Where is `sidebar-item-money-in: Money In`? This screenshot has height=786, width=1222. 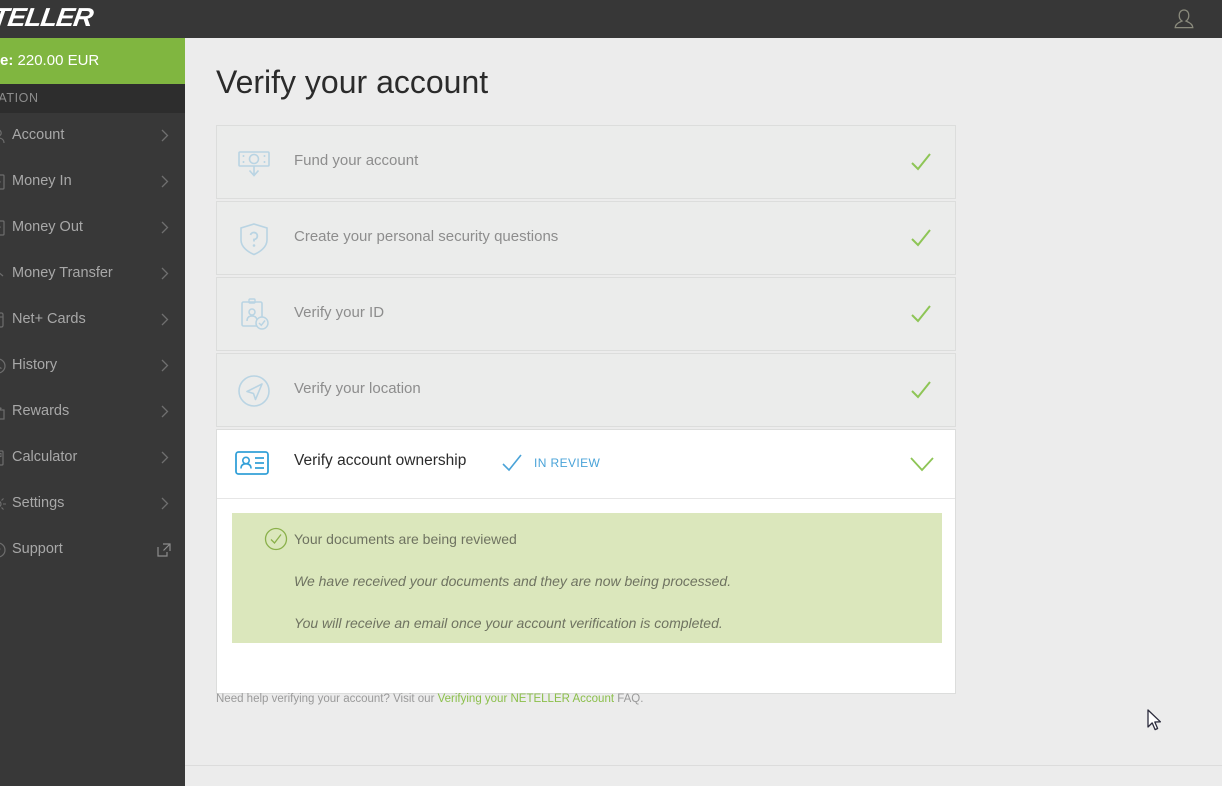 sidebar-item-money-in: Money In is located at coordinates (92, 182).